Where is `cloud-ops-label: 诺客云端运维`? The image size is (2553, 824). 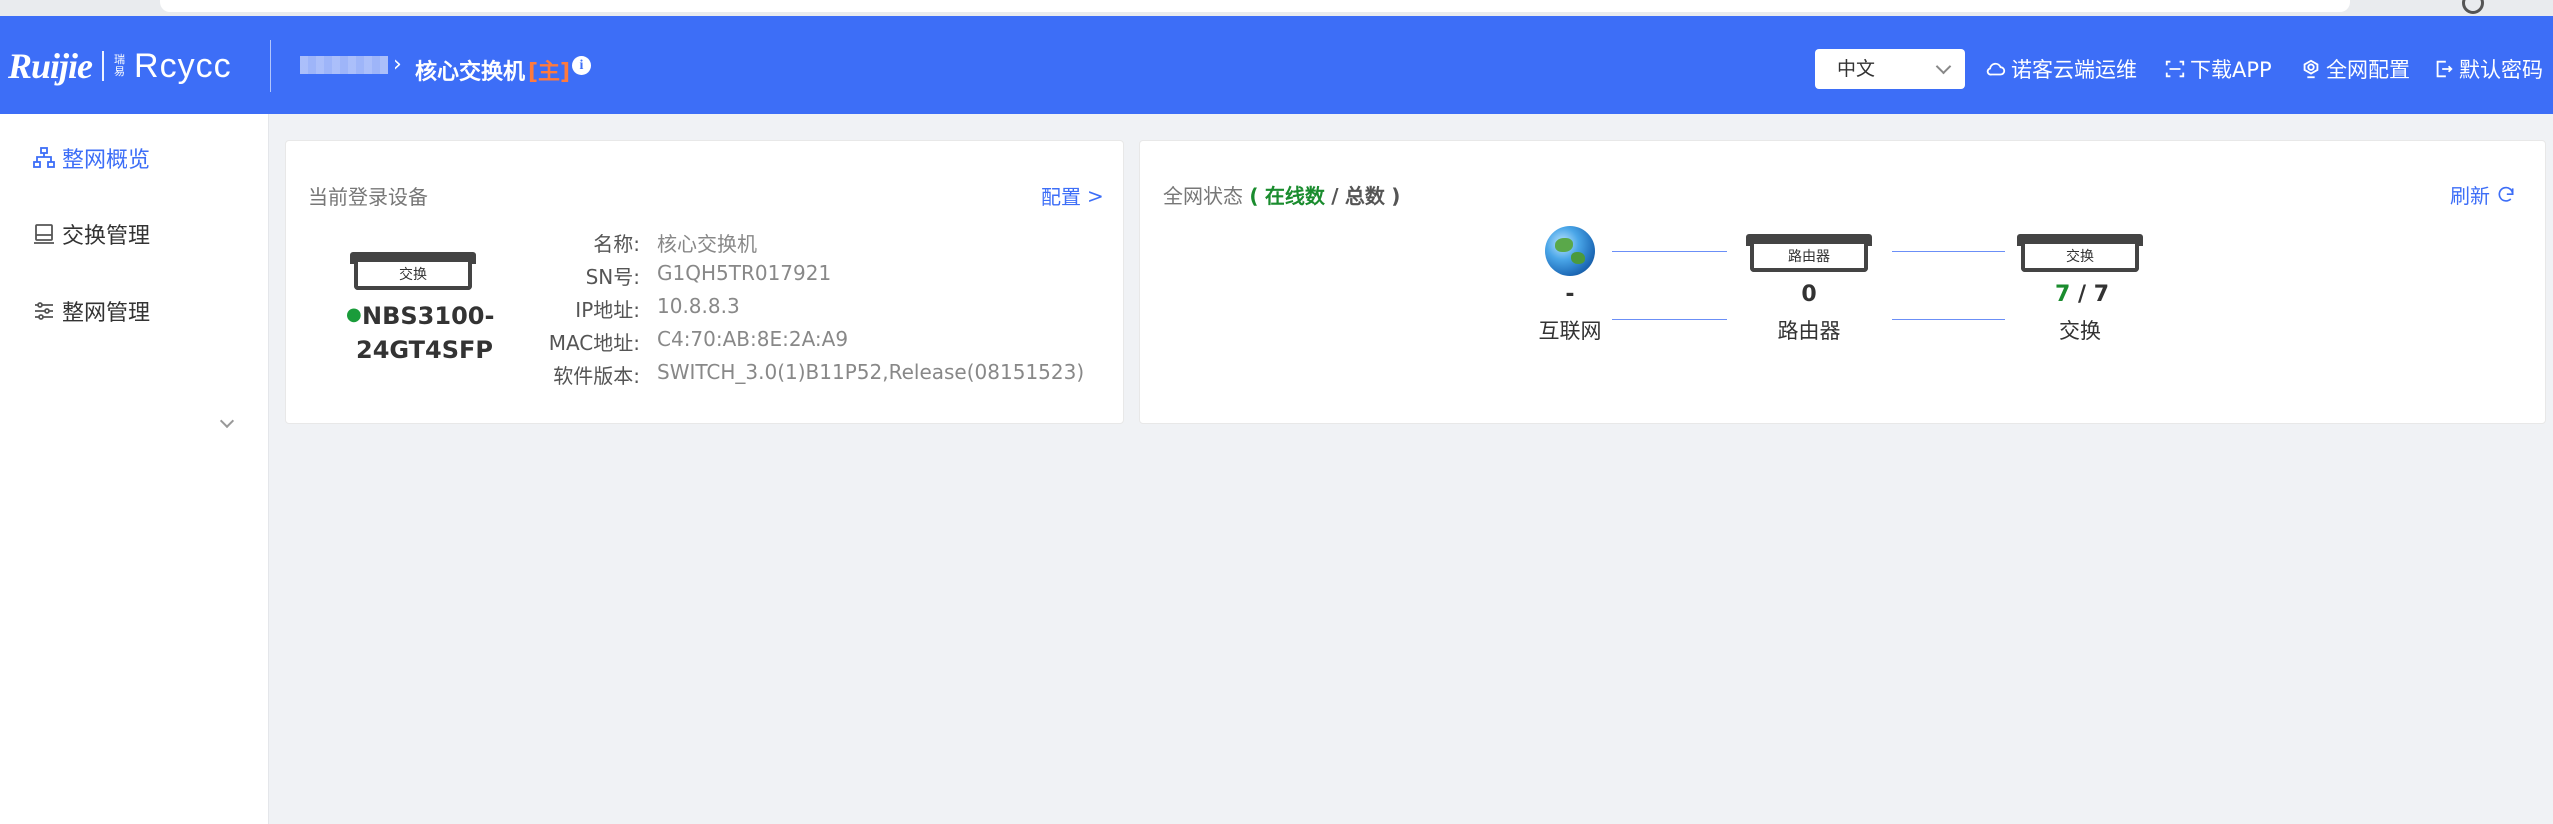
cloud-ops-label: 诺客云端运维 is located at coordinates (2074, 70).